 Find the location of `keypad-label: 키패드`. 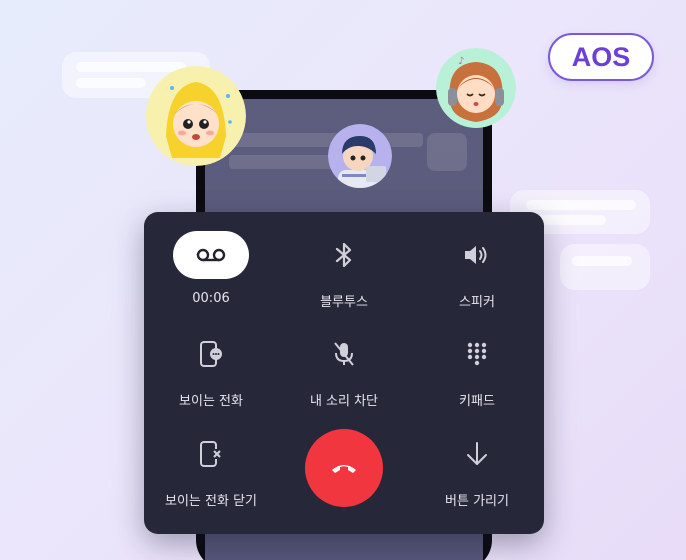

keypad-label: 키패드 is located at coordinates (477, 401).